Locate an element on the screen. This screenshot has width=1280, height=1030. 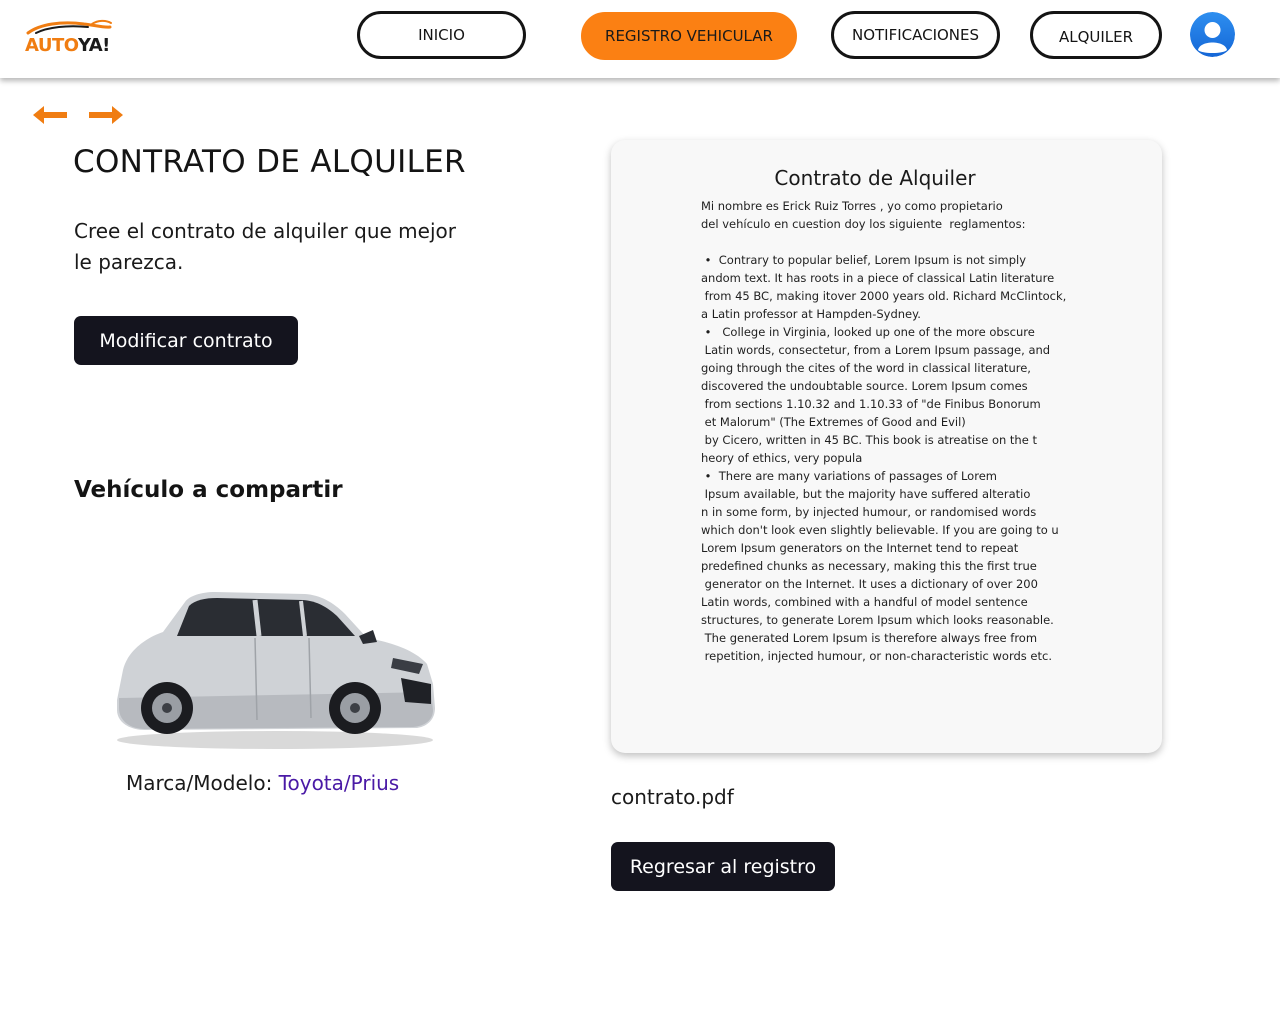
vehicle-image is located at coordinates (272, 667).